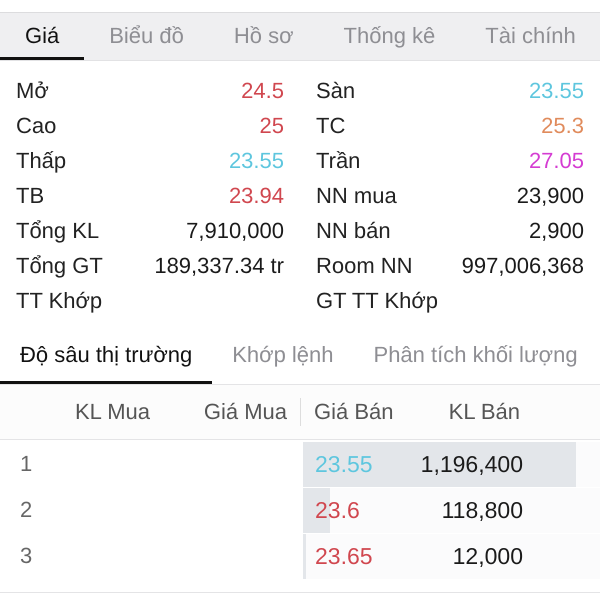 This screenshot has width=600, height=600. What do you see at coordinates (26, 464) in the screenshot?
I see `row-number: 1` at bounding box center [26, 464].